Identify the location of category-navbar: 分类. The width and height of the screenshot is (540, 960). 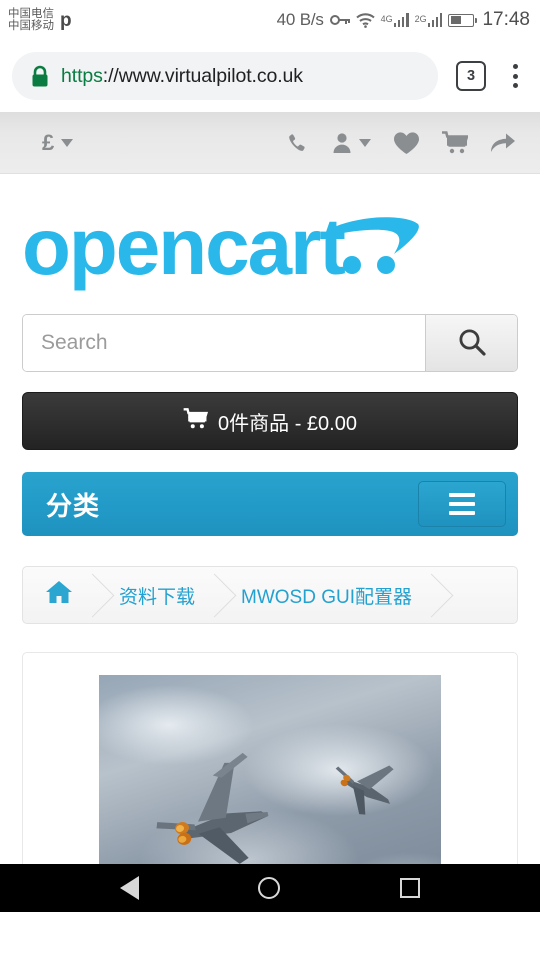
(270, 504).